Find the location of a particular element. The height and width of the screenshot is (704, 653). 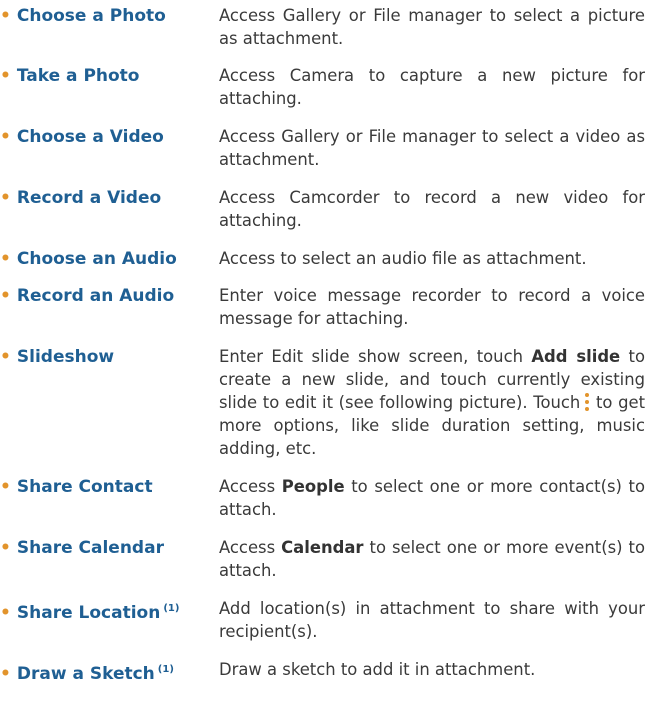

term-label: Record an Audio is located at coordinates (95, 296).